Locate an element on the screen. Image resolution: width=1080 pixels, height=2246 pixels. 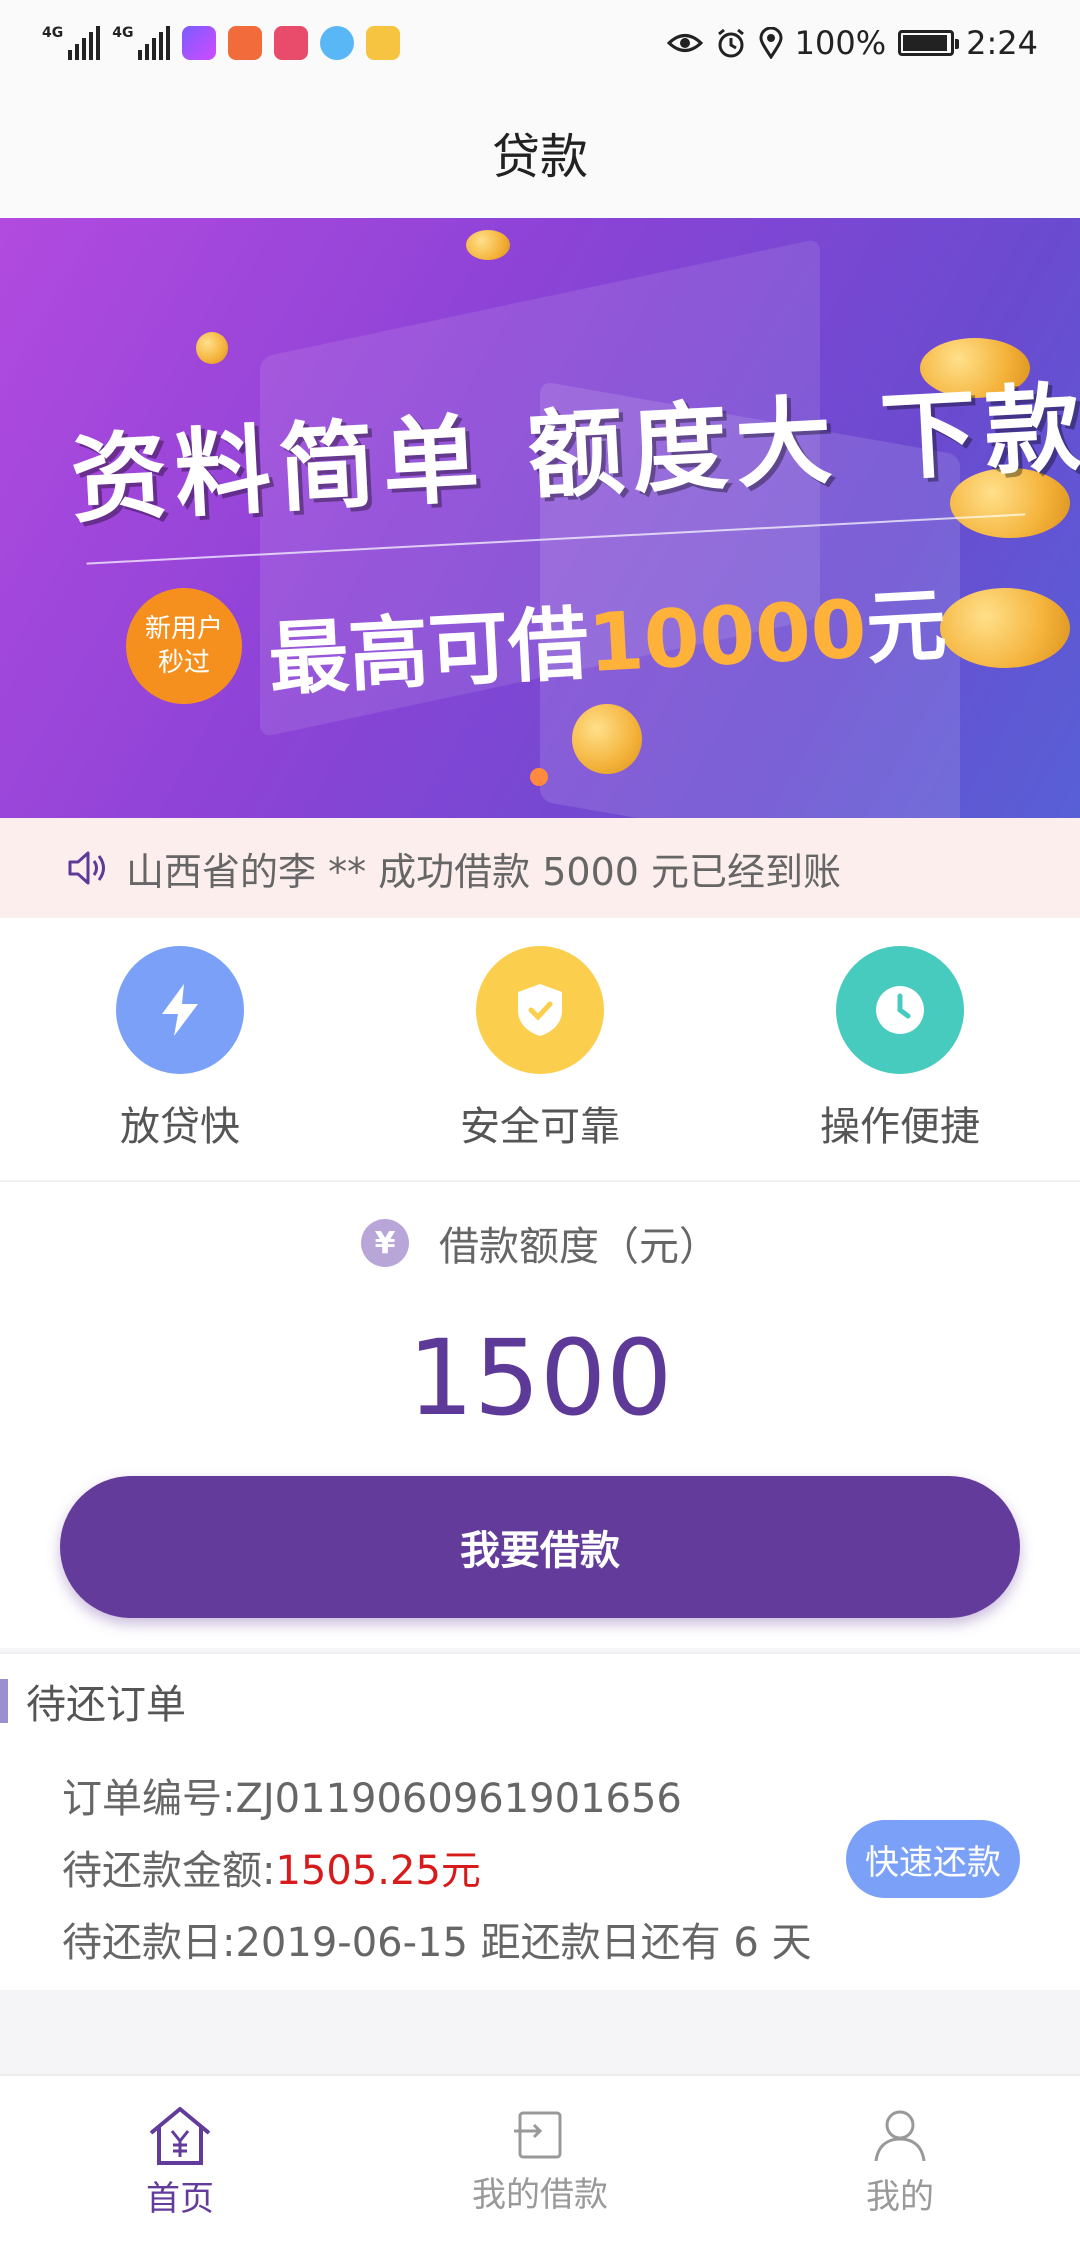
status-bar: 4G 4G 100% 2:24 is located at coordinates (540, 43).